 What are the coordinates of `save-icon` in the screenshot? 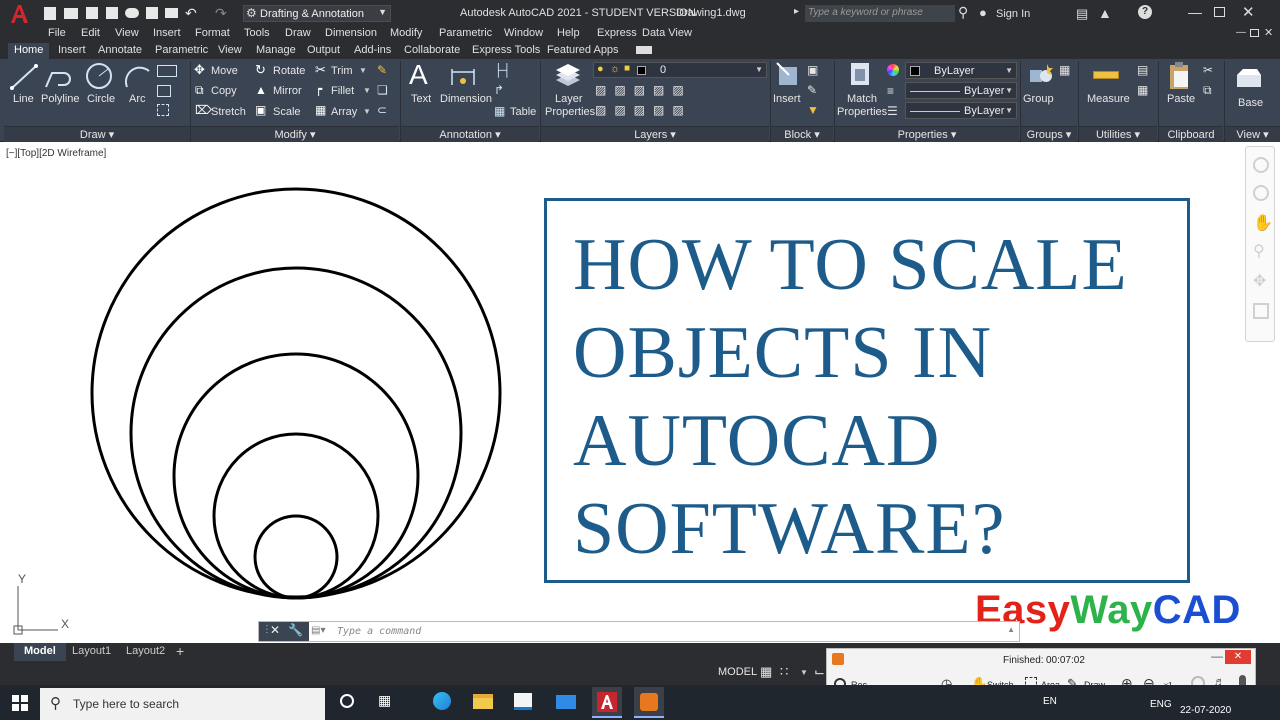 It's located at (92, 13).